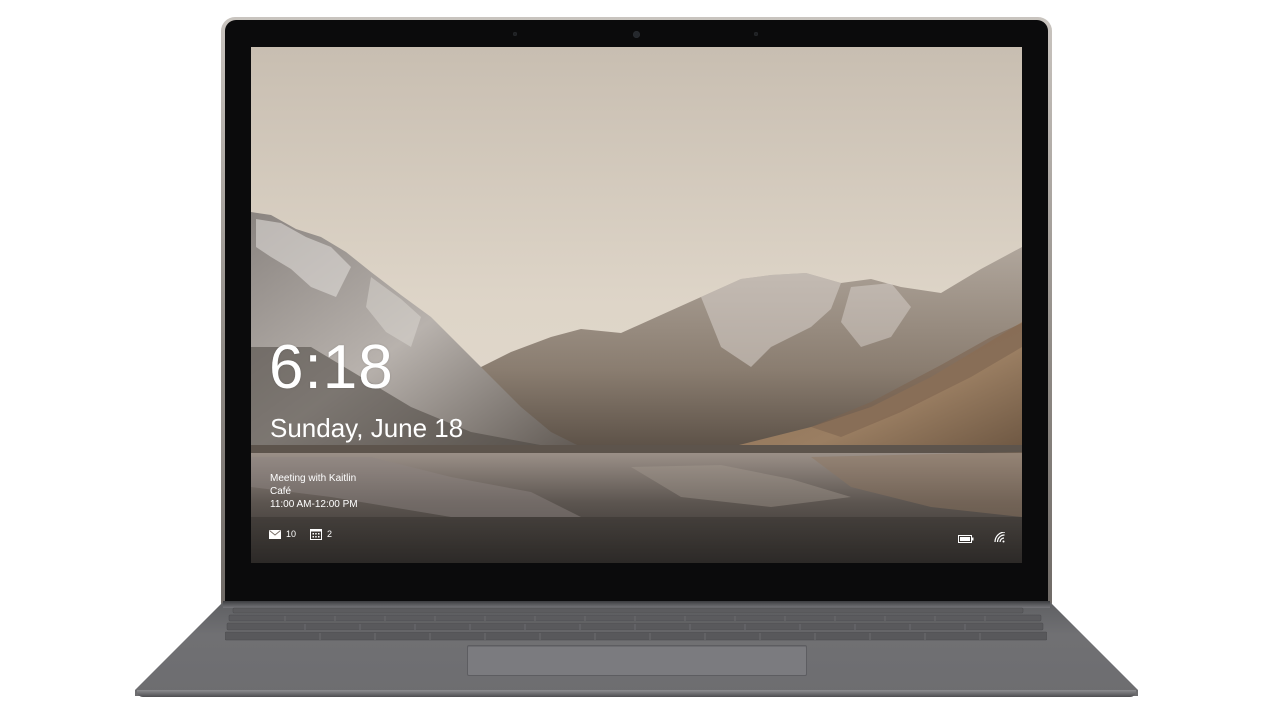 This screenshot has width=1280, height=720. I want to click on calendar-icon, so click(316, 534).